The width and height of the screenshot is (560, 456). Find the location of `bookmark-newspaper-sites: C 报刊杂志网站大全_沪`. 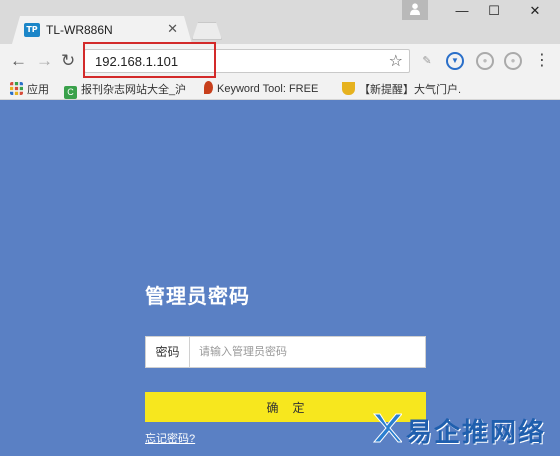

bookmark-newspaper-sites: C 报刊杂志网站大全_沪 is located at coordinates (125, 90).